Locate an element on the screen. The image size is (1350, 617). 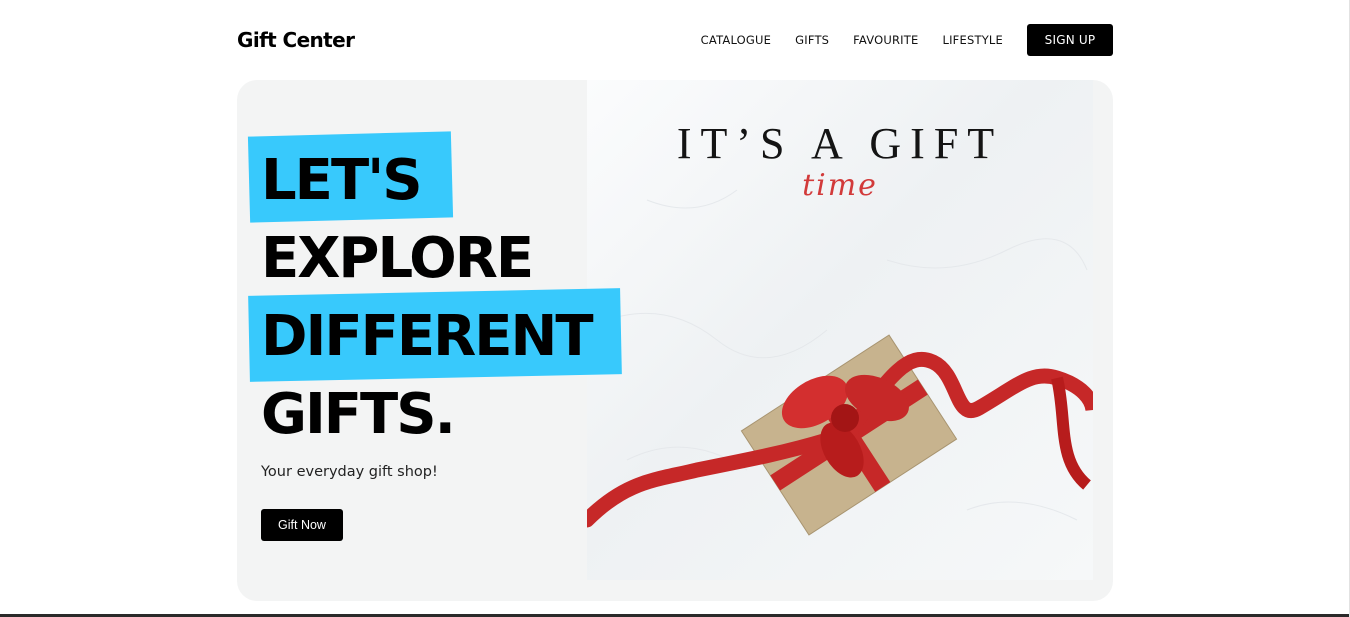
headline-line-3: DIFFERENT is located at coordinates (435, 335).